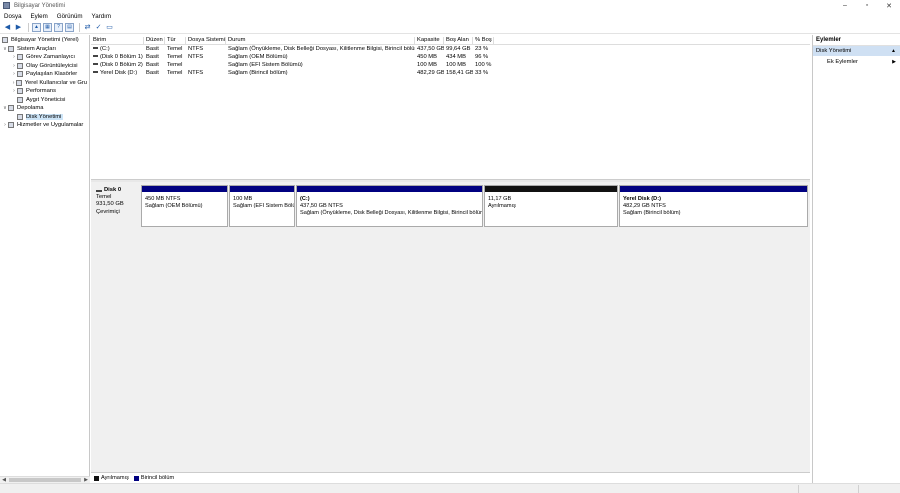 The width and height of the screenshot is (900, 493). I want to click on menu-bar: Dosya Eylem Görünüm Yardım, so click(450, 16).